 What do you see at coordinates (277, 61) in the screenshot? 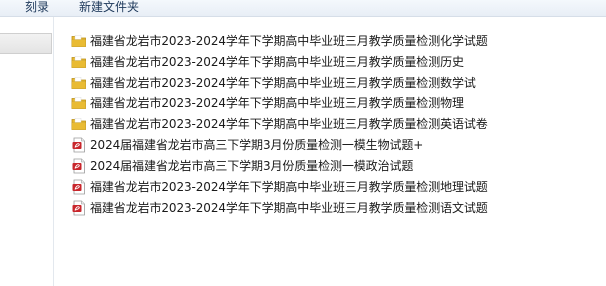
I see `file-name: 福建省龙岩市2023-2024学年下学期高中毕业班三月教学质量检测历史` at bounding box center [277, 61].